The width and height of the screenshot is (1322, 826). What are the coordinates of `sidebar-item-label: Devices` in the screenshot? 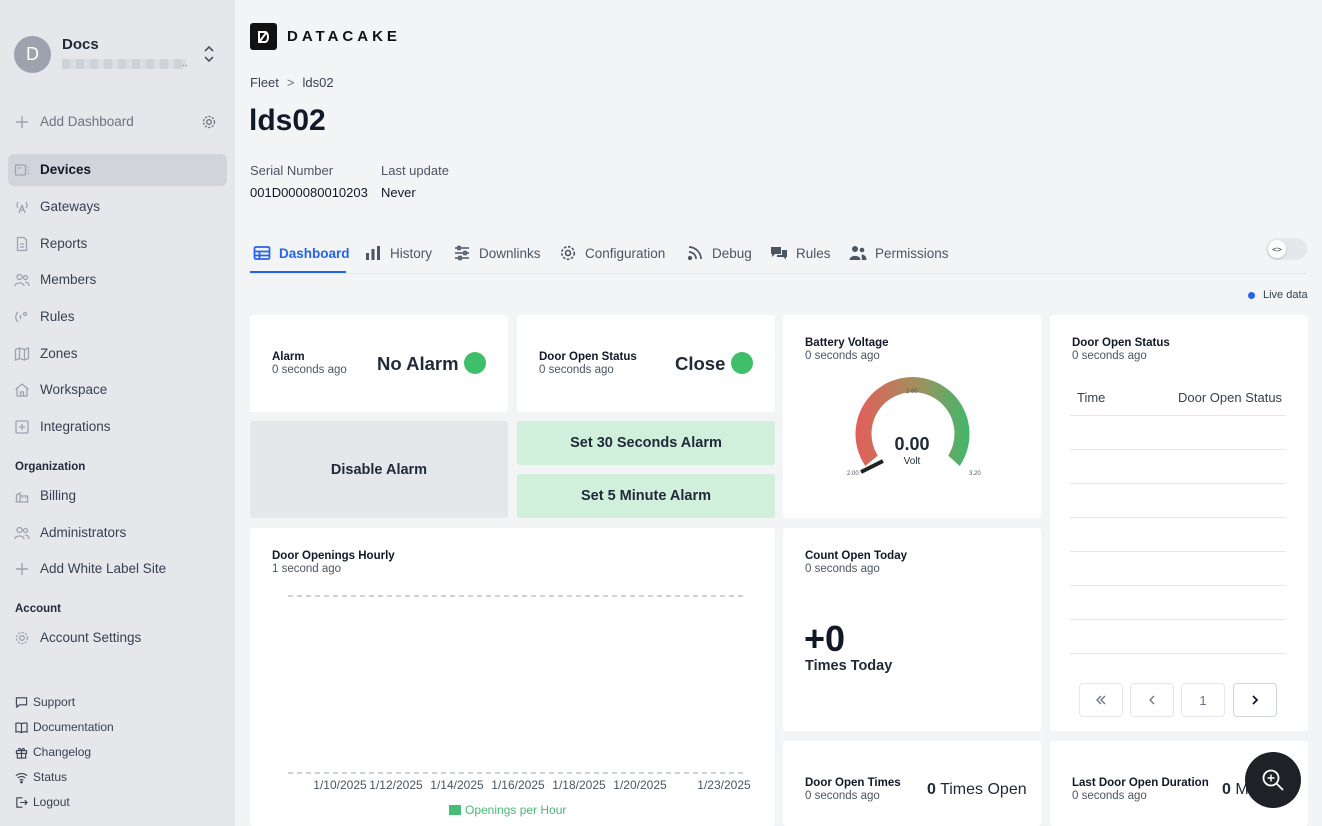 It's located at (66, 169).